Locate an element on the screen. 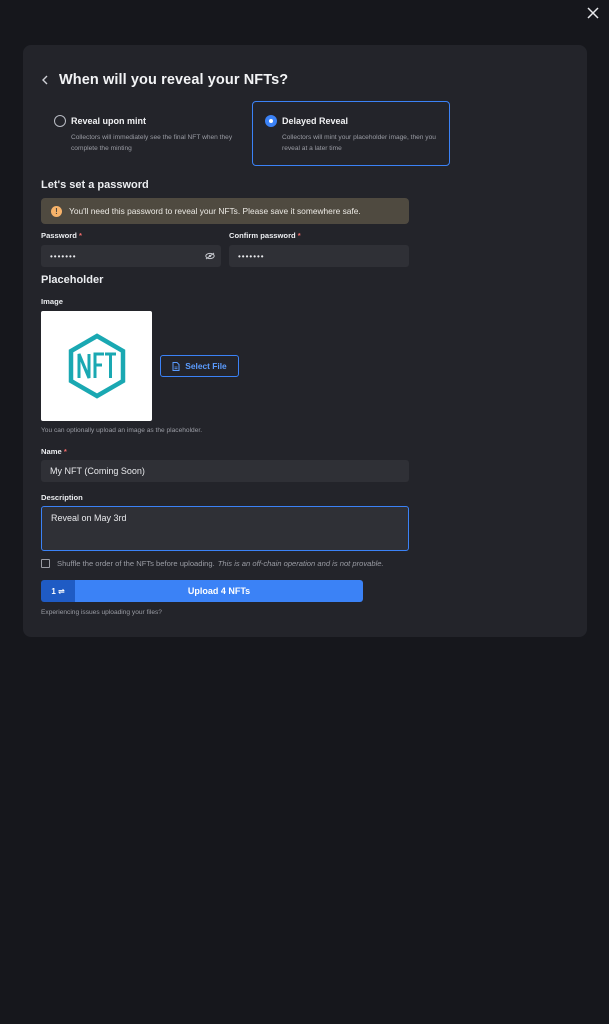  name-label-text: Name is located at coordinates (51, 451).